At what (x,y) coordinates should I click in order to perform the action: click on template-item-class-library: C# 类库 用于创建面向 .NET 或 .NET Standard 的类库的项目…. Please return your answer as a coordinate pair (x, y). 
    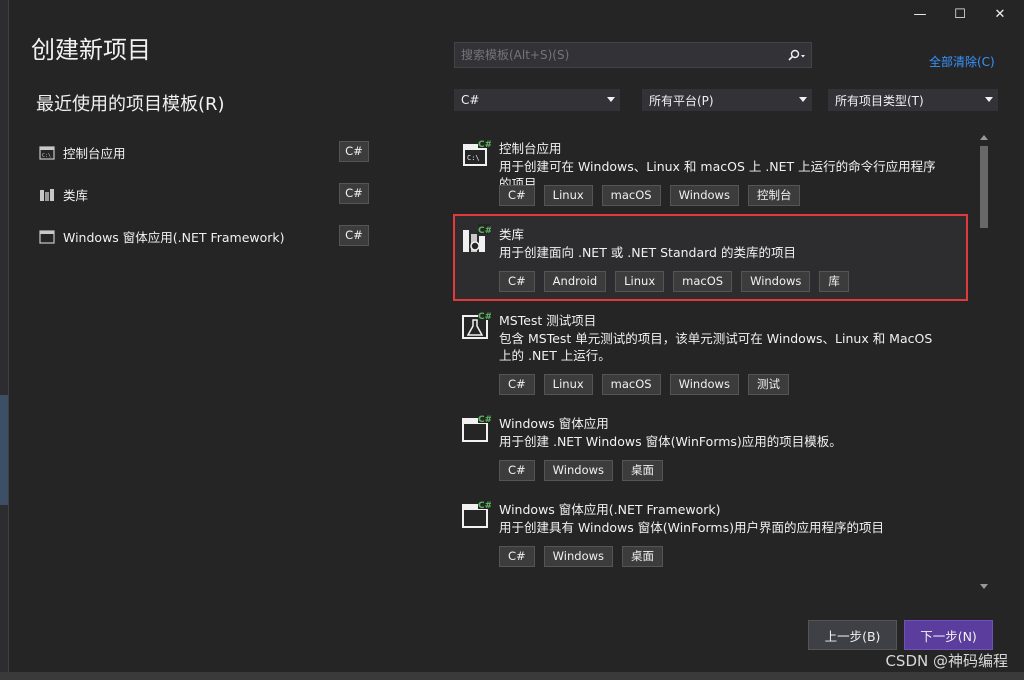
    Looking at the image, I should click on (705, 264).